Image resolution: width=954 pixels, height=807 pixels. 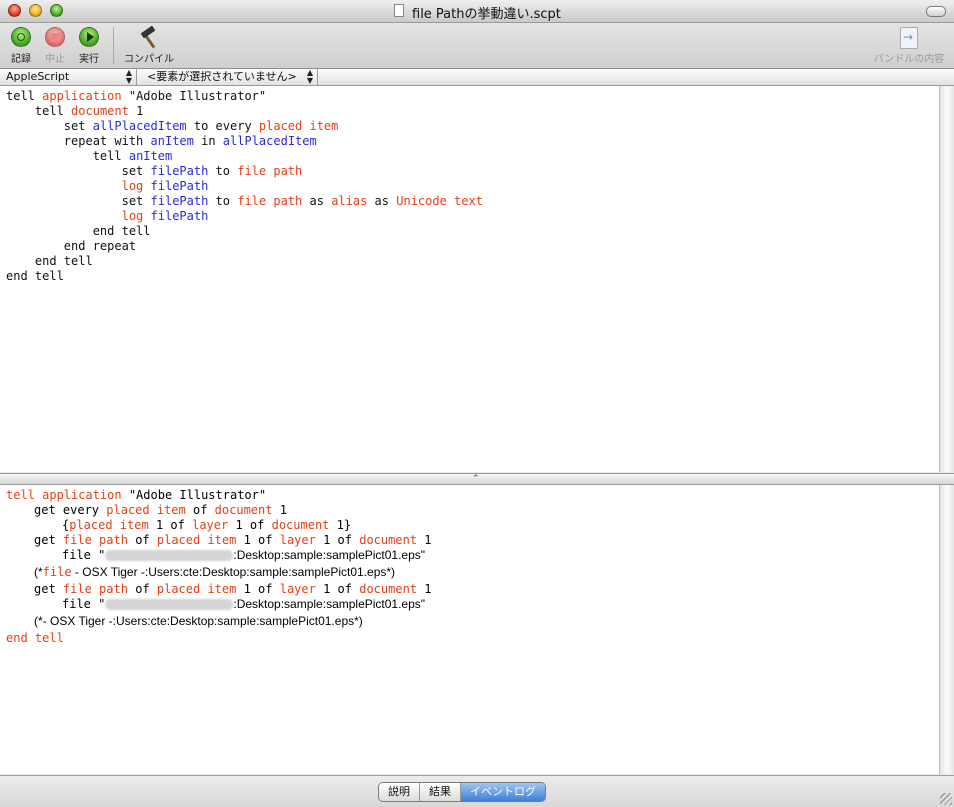 What do you see at coordinates (160, 510) in the screenshot?
I see `log-line: get every placed item of document 1` at bounding box center [160, 510].